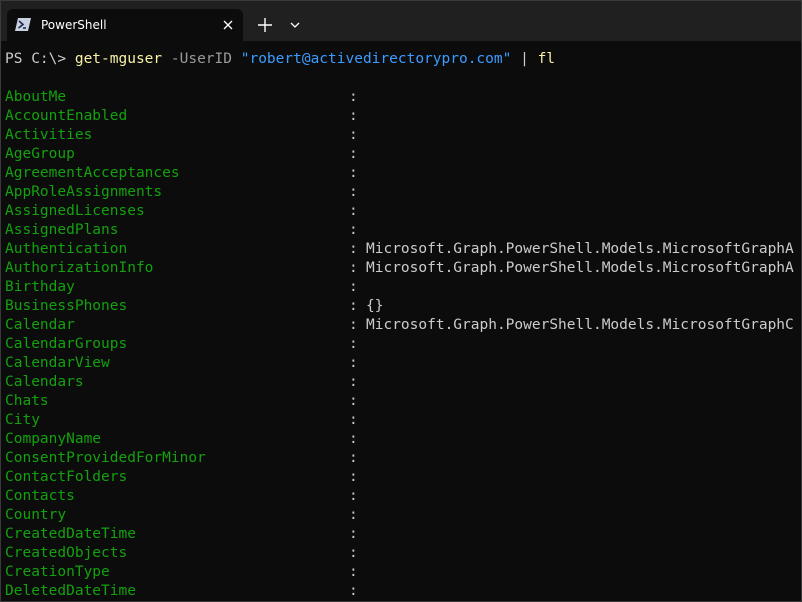  I want to click on property-row: Contacts:, so click(403, 496).